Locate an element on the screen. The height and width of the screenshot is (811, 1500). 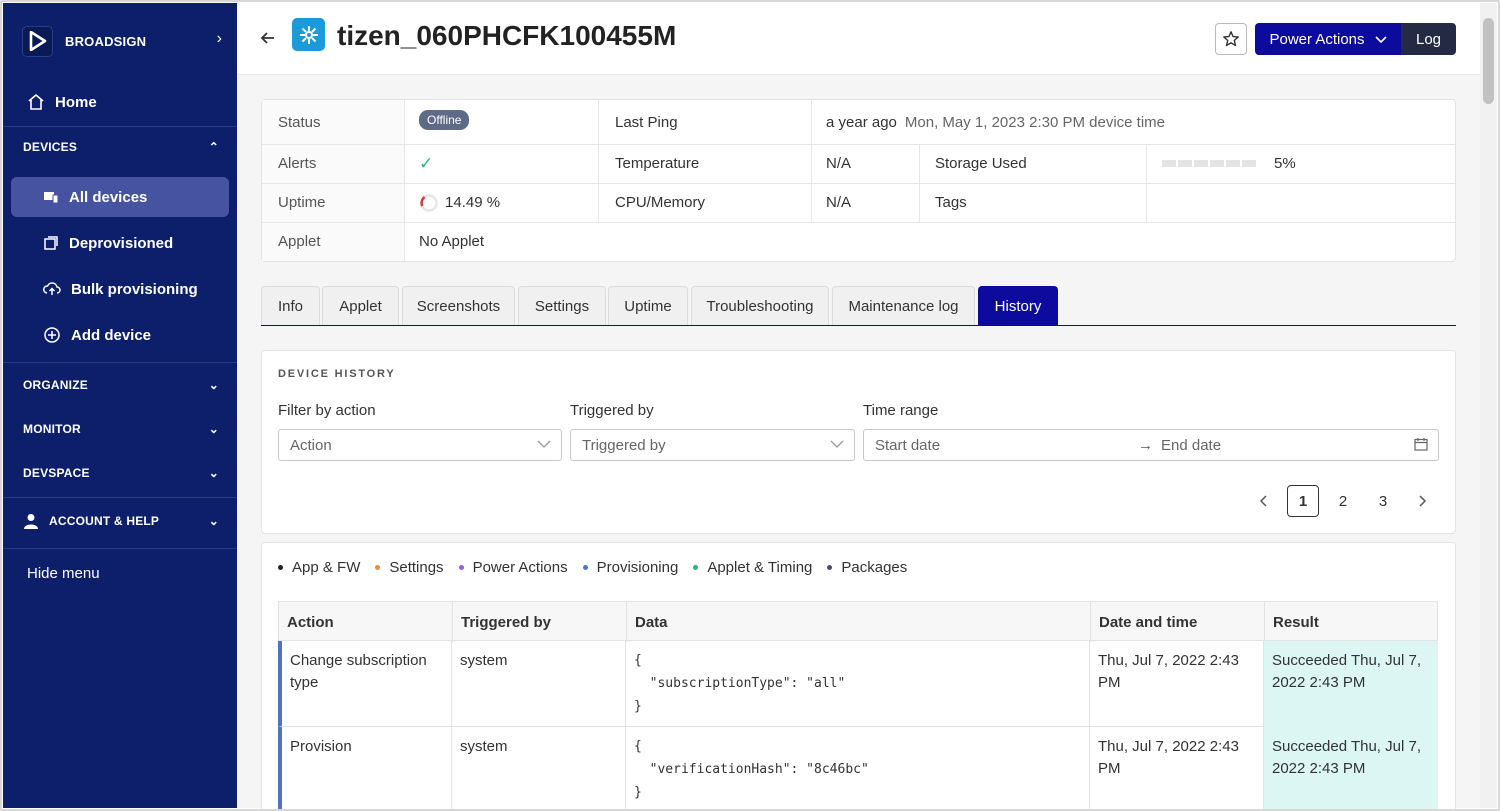
divider is located at coordinates (120, 497).